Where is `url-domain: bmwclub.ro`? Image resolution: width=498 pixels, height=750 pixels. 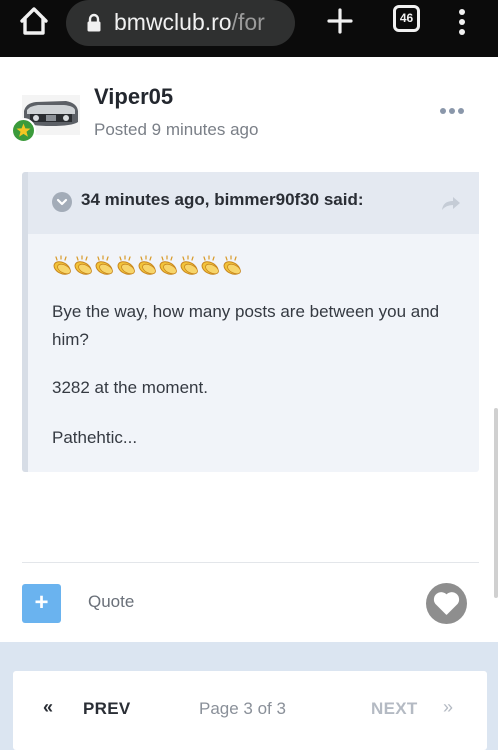 url-domain: bmwclub.ro is located at coordinates (173, 22).